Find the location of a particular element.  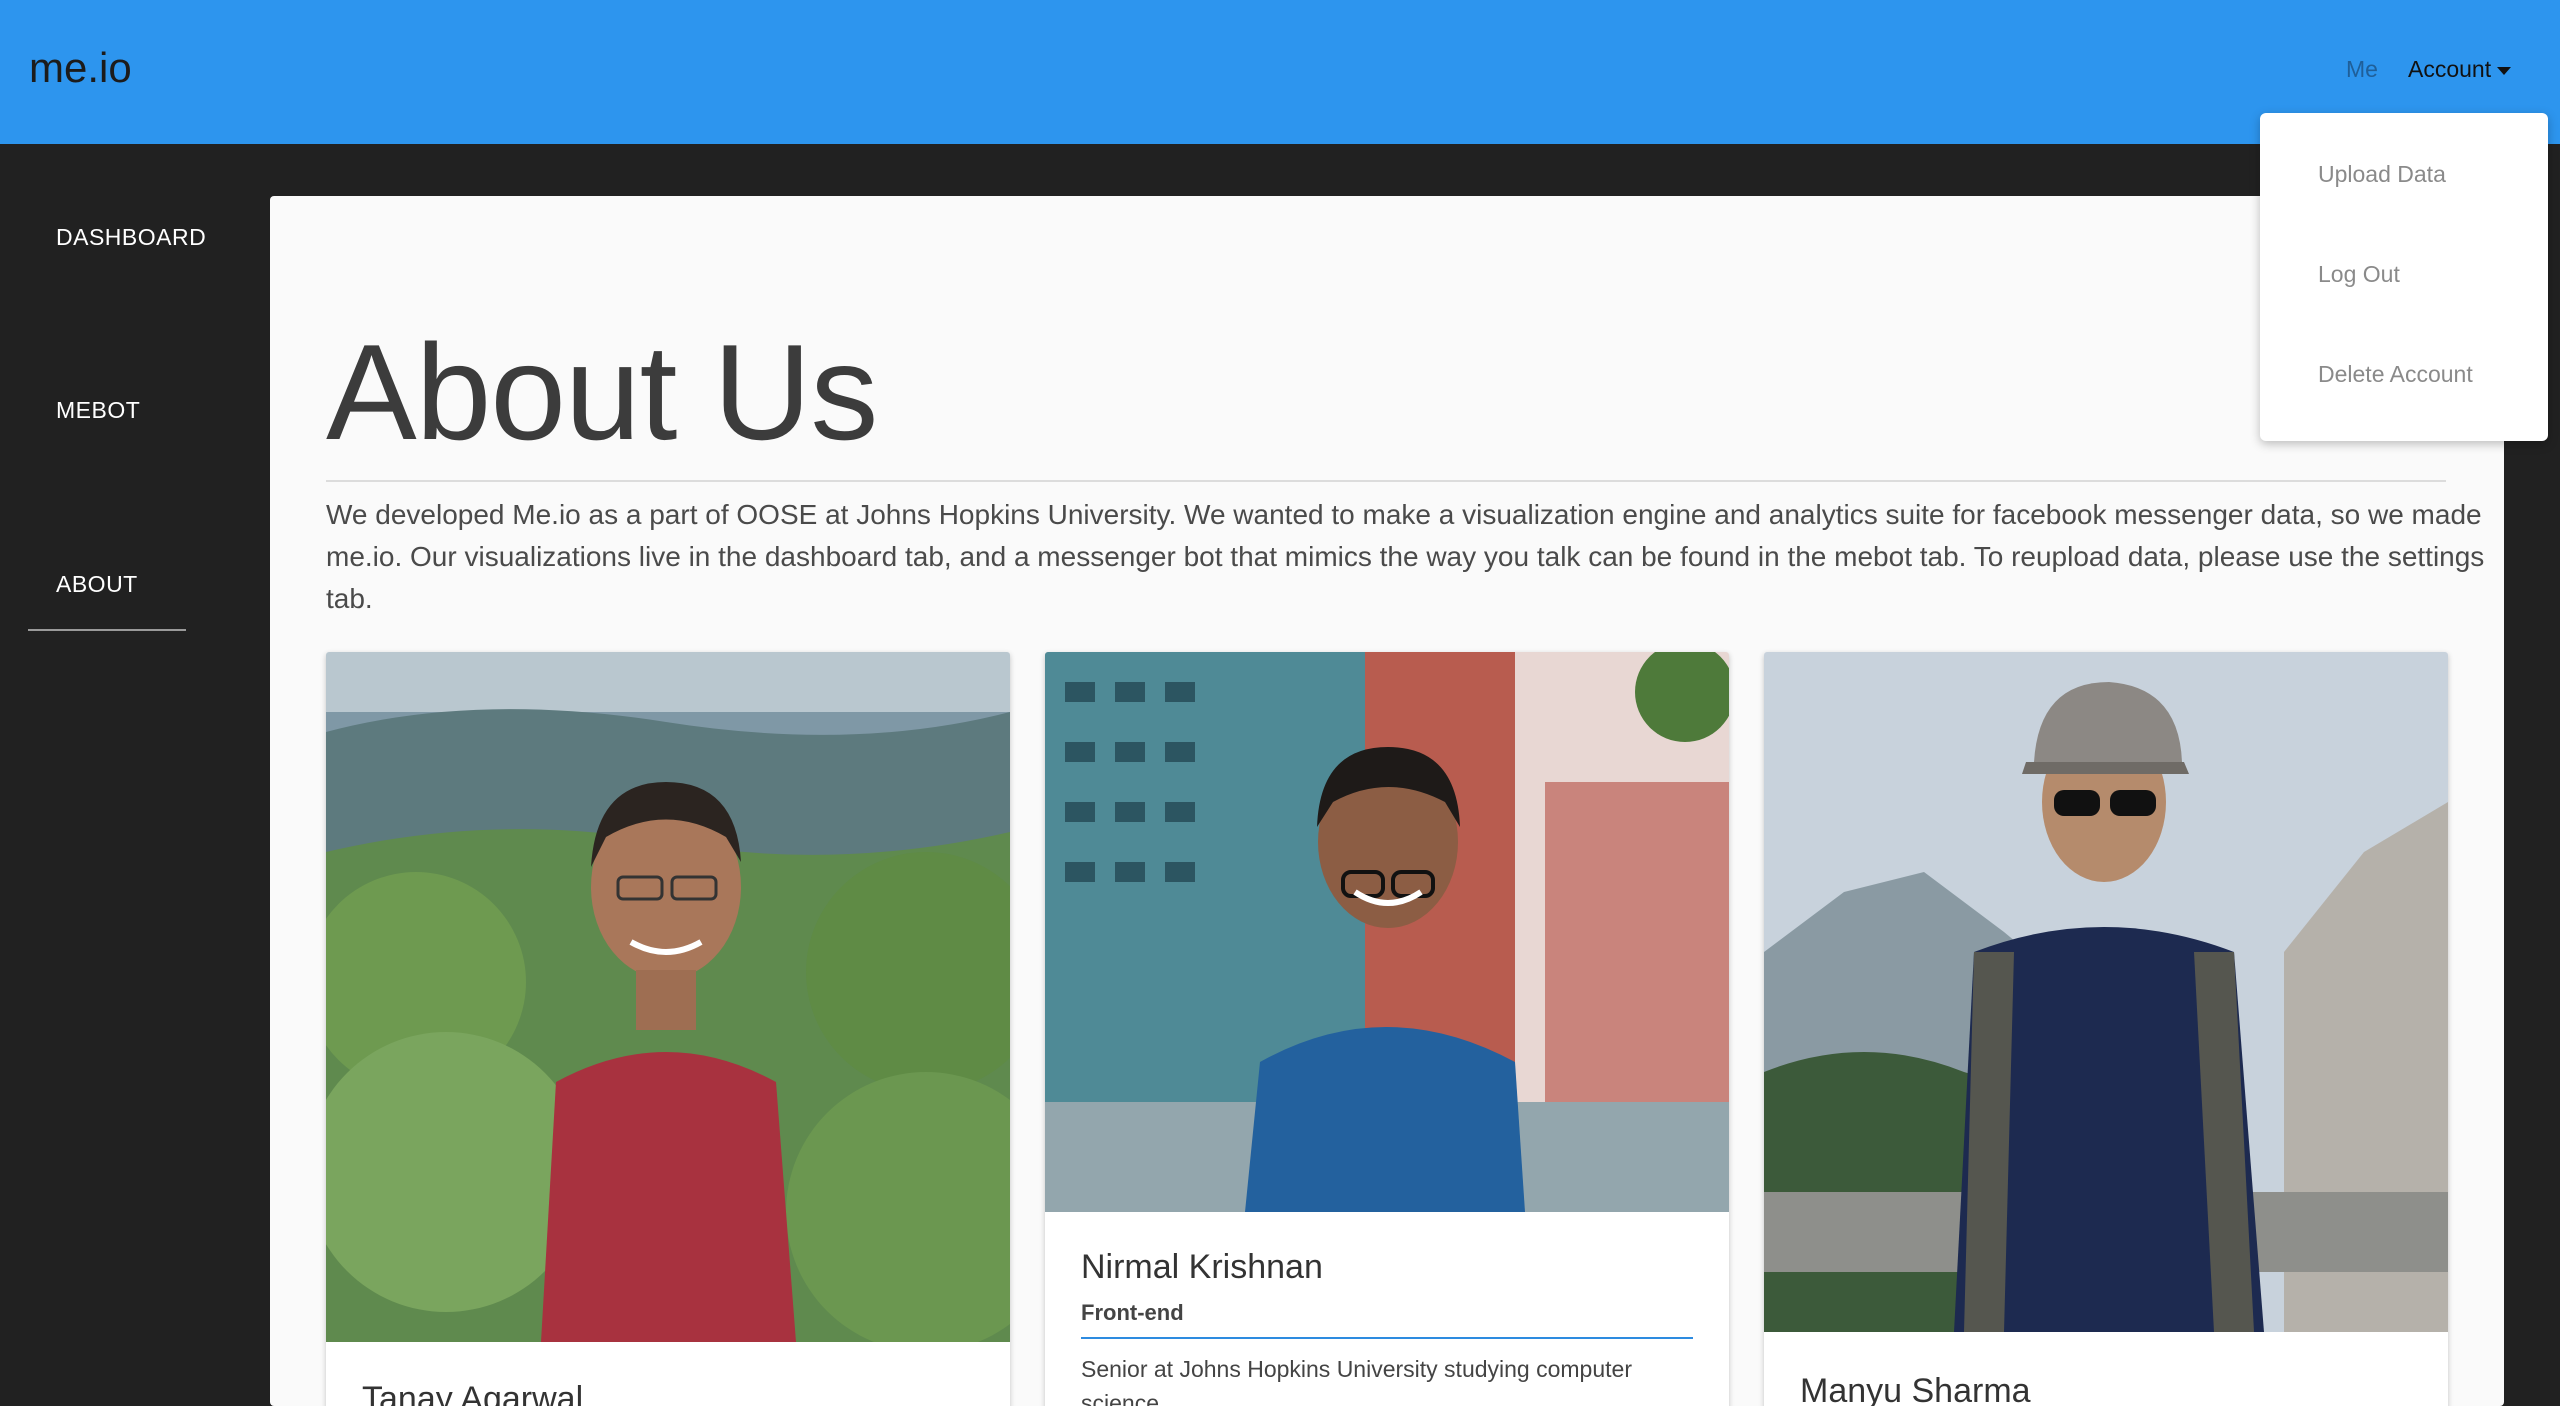

top-navbar: me.io Me Account is located at coordinates (1280, 72).